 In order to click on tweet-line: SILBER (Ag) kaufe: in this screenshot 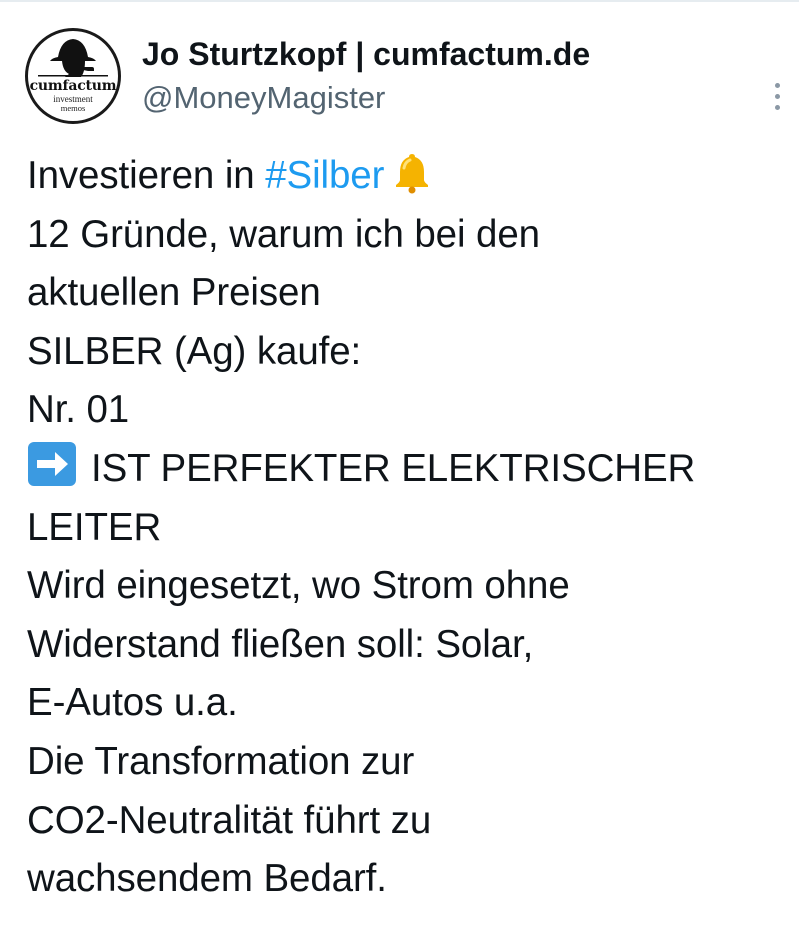, I will do `click(194, 351)`.